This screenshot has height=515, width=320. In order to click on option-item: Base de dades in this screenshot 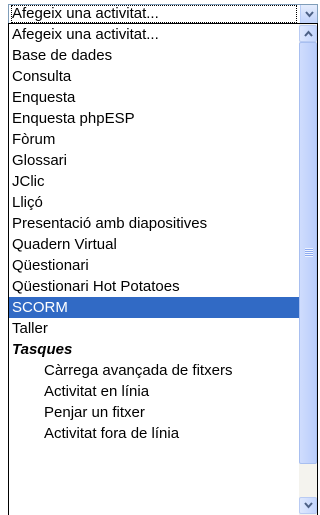, I will do `click(154, 55)`.